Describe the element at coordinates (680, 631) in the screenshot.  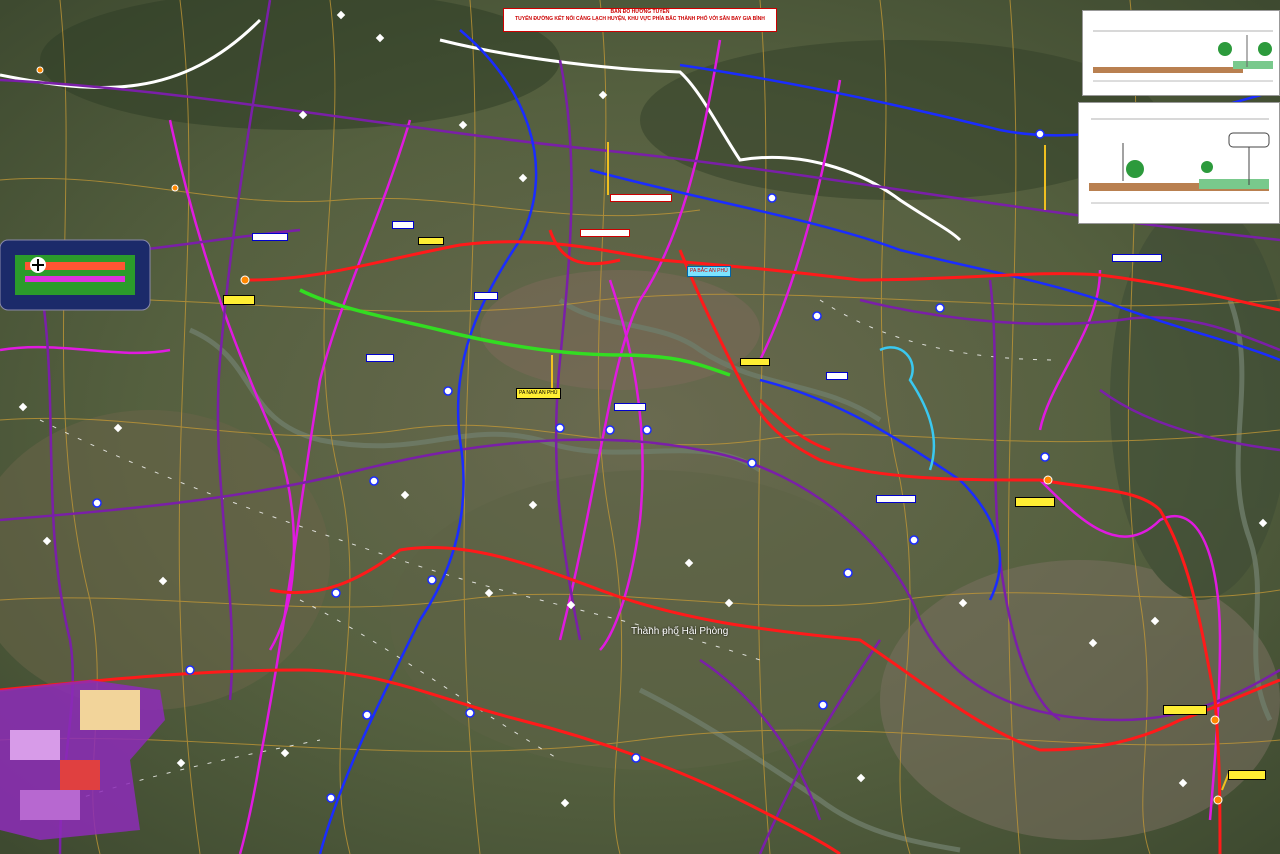
I see `city-label-hai-phong: Thành phố Hải Phòng` at that location.